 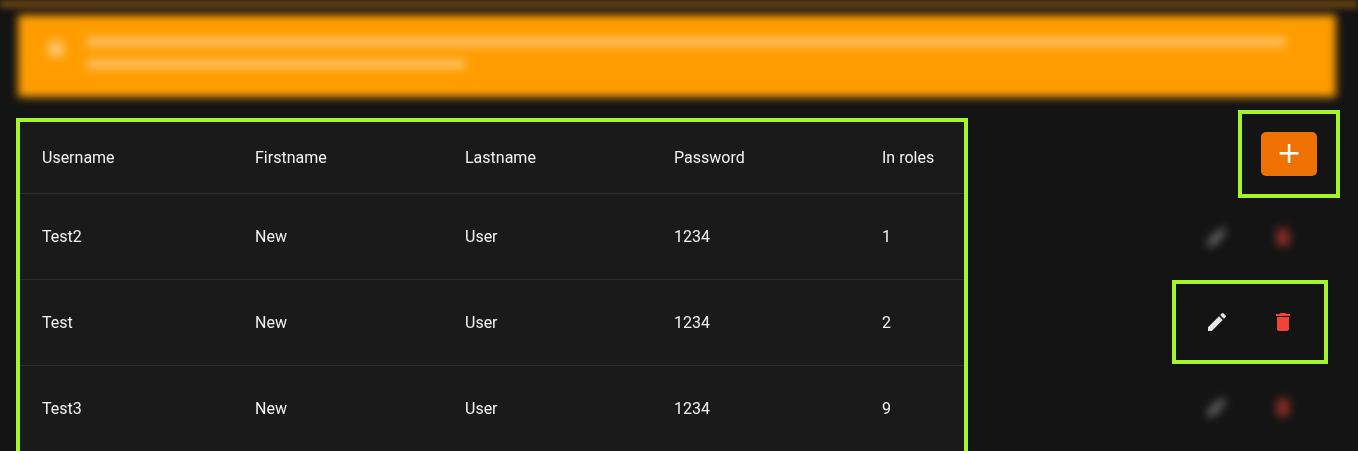 I want to click on column-header: Password, so click(x=710, y=157).